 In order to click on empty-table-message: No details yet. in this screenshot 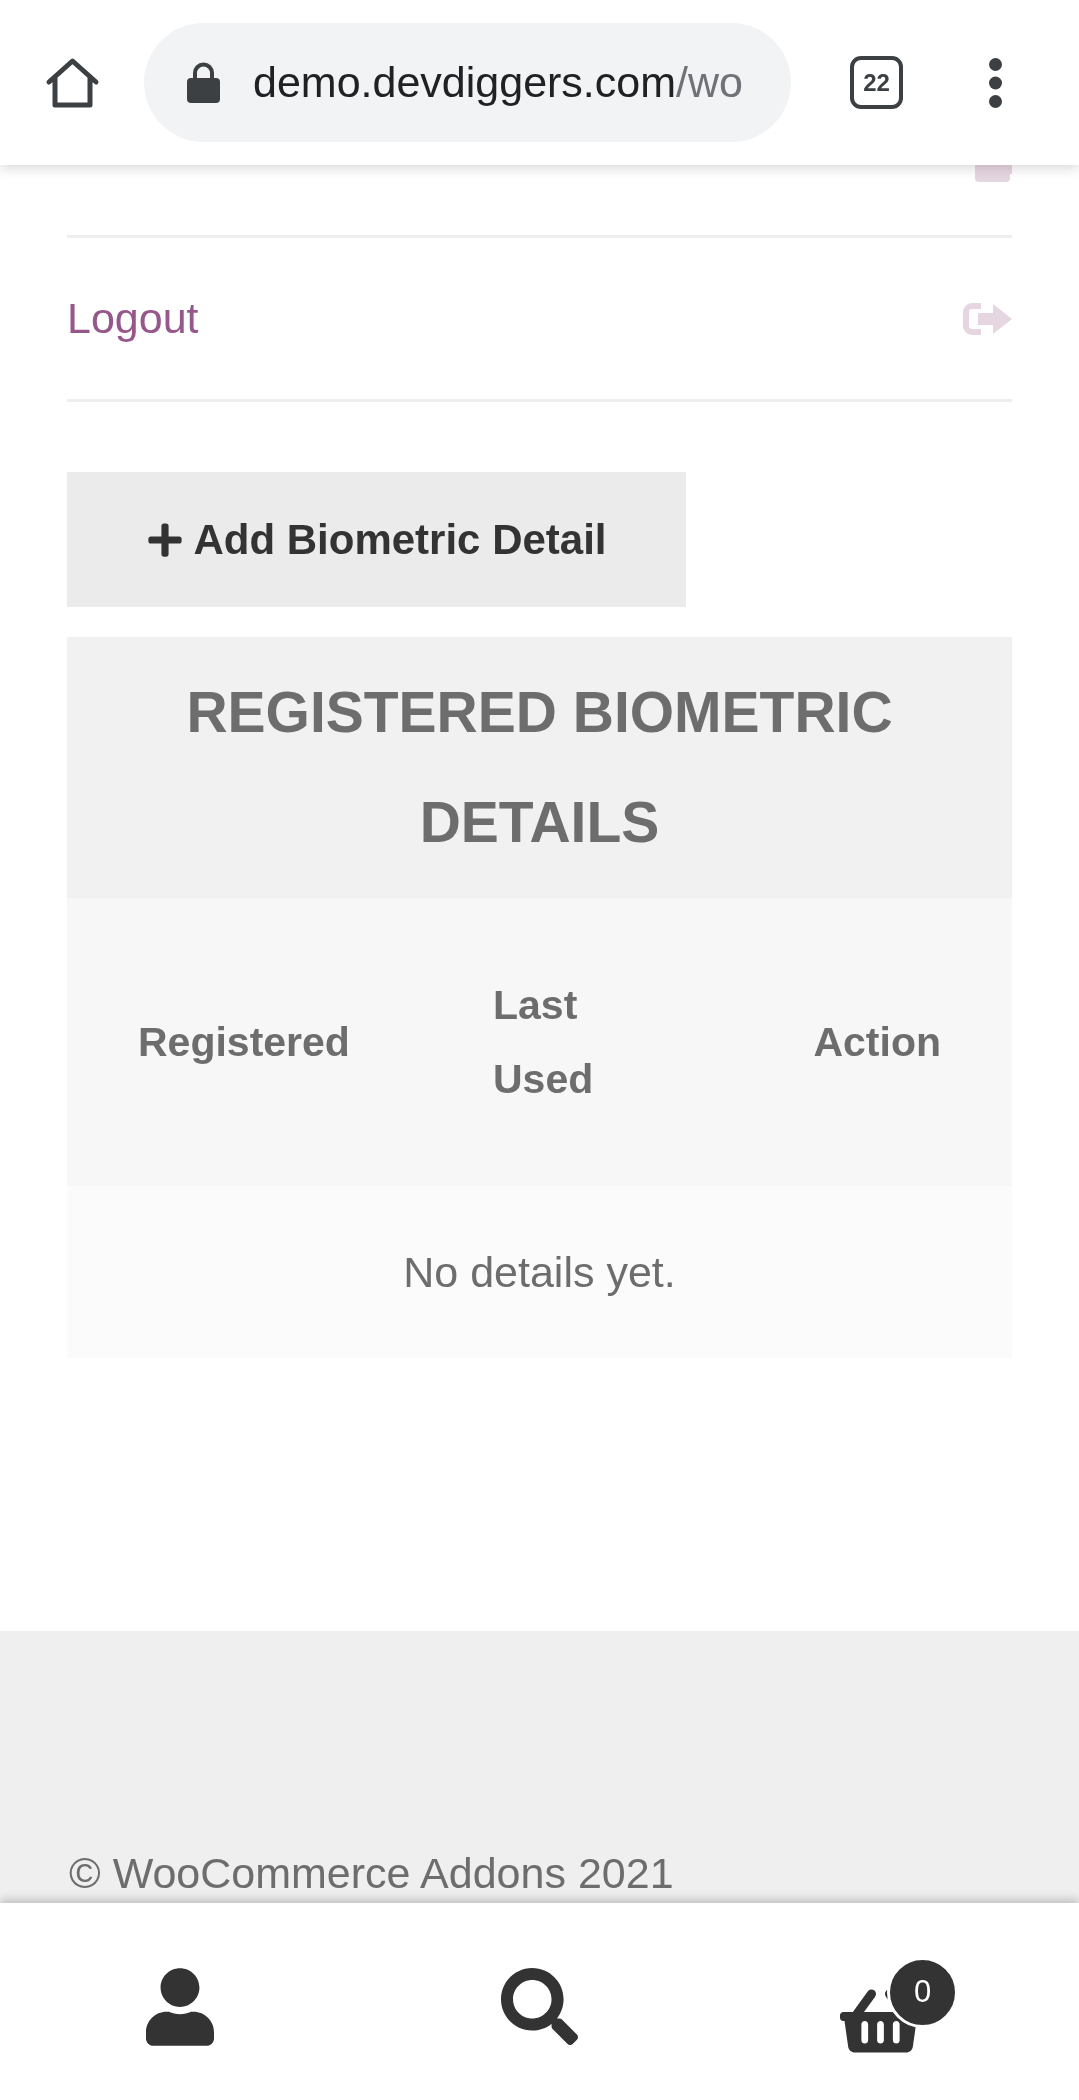, I will do `click(539, 1272)`.